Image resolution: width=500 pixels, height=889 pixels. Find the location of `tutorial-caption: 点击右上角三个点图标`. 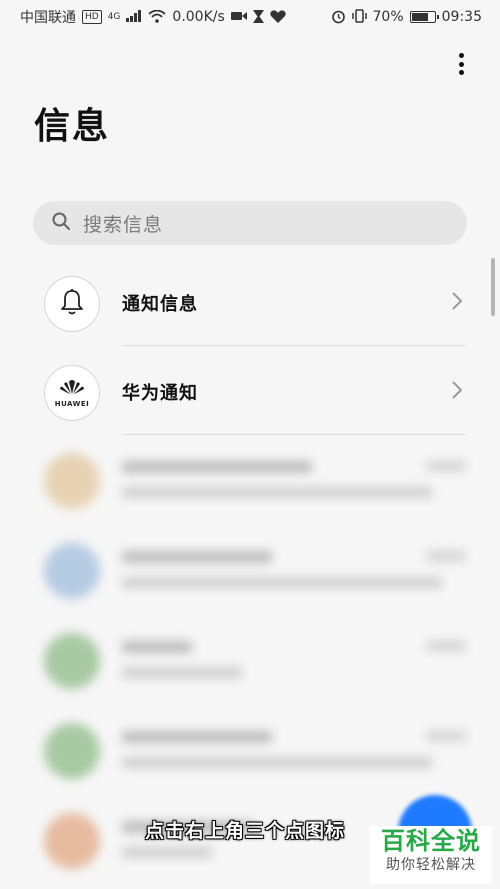

tutorial-caption: 点击右上角三个点图标 is located at coordinates (245, 831).